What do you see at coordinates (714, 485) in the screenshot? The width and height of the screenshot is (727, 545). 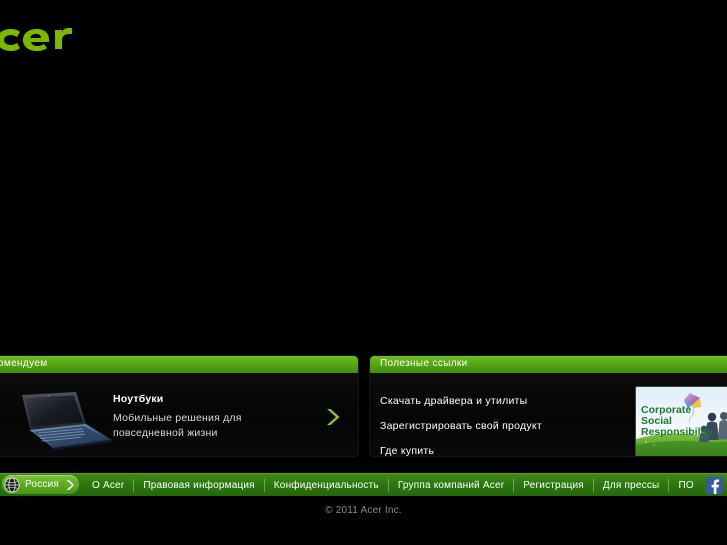 I see `facebook-icon` at bounding box center [714, 485].